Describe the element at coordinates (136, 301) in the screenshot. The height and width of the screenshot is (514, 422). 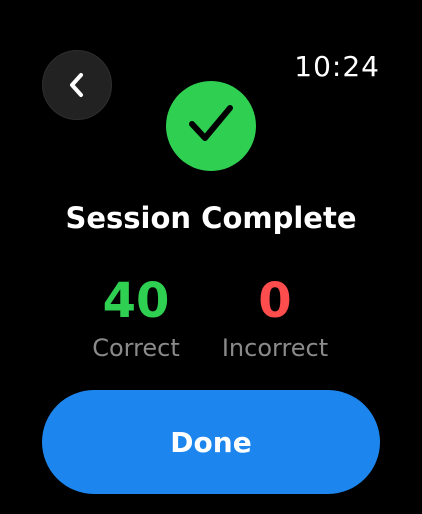
I see `correct-count: 40` at that location.